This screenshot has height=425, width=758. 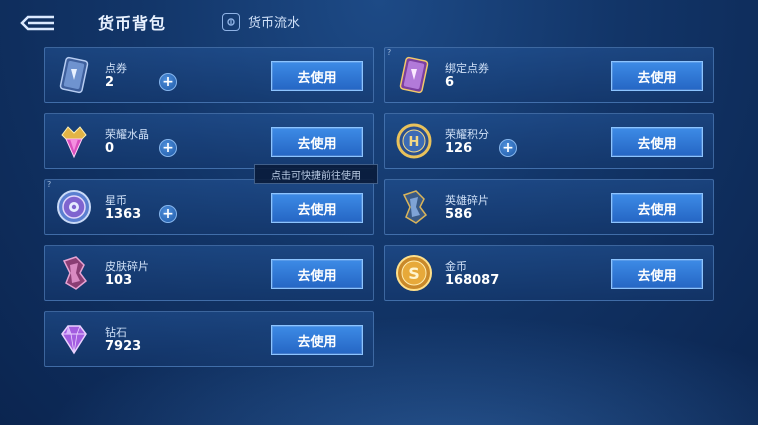 I want to click on currency-amount: 6, so click(x=450, y=82).